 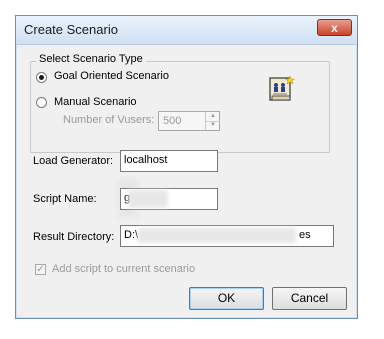 What do you see at coordinates (111, 76) in the screenshot?
I see `goal-oriented-label: Goal Oriented Scenario` at bounding box center [111, 76].